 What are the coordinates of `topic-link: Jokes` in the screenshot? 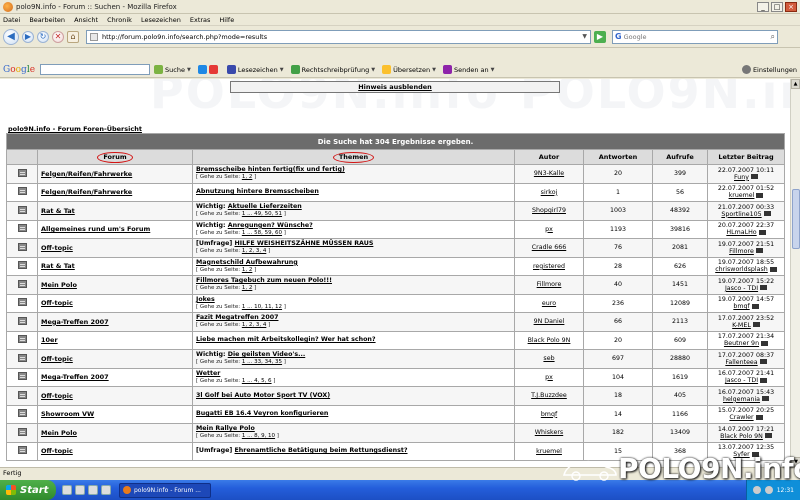 It's located at (205, 299).